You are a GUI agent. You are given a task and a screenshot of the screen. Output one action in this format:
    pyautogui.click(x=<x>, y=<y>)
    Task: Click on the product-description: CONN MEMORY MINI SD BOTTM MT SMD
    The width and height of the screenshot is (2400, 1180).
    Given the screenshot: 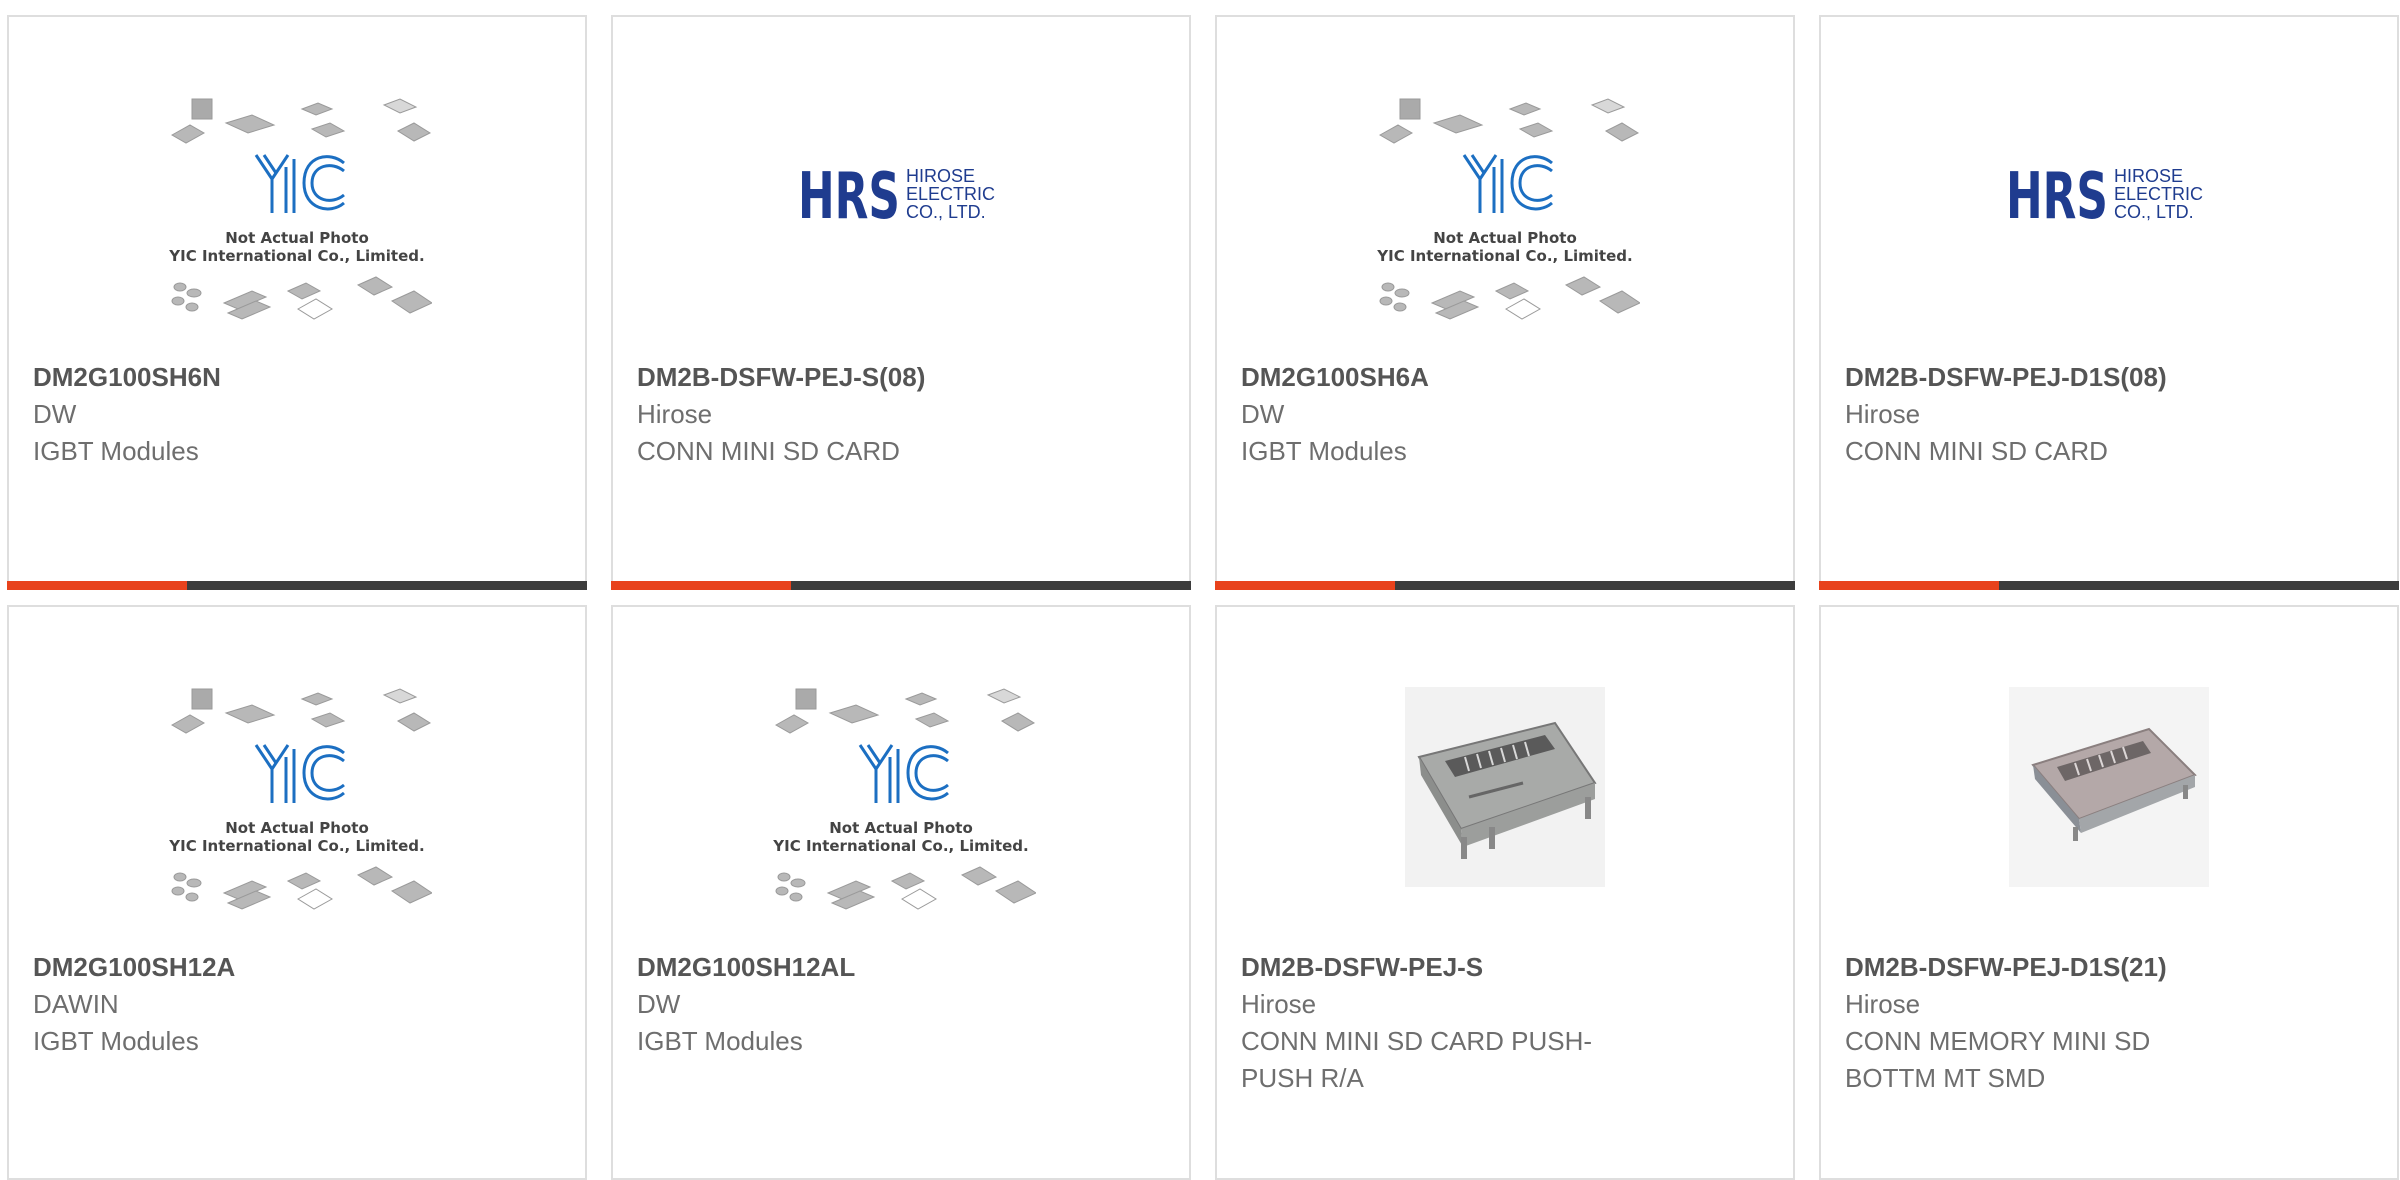 What is the action you would take?
    pyautogui.click(x=1998, y=1059)
    